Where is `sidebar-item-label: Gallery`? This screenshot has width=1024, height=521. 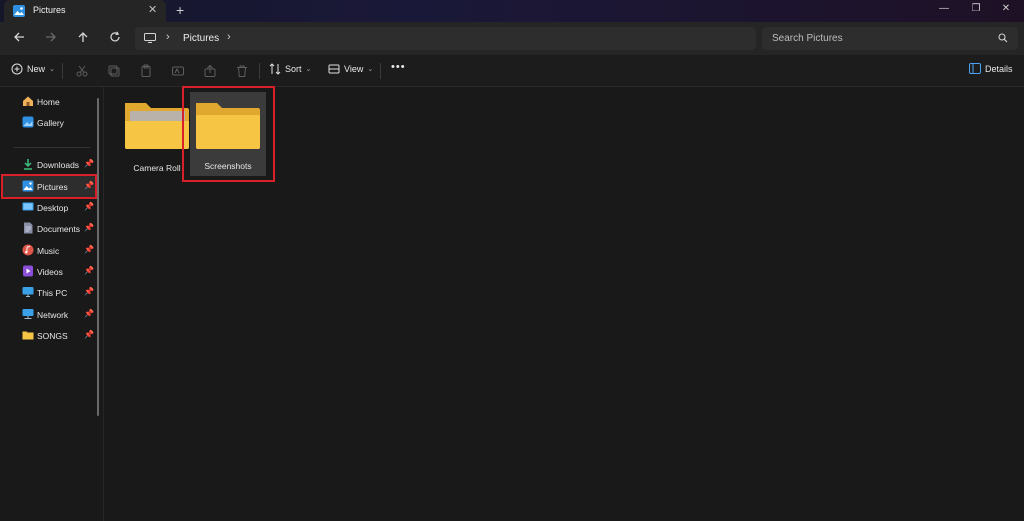
sidebar-item-label: Gallery is located at coordinates (50, 123).